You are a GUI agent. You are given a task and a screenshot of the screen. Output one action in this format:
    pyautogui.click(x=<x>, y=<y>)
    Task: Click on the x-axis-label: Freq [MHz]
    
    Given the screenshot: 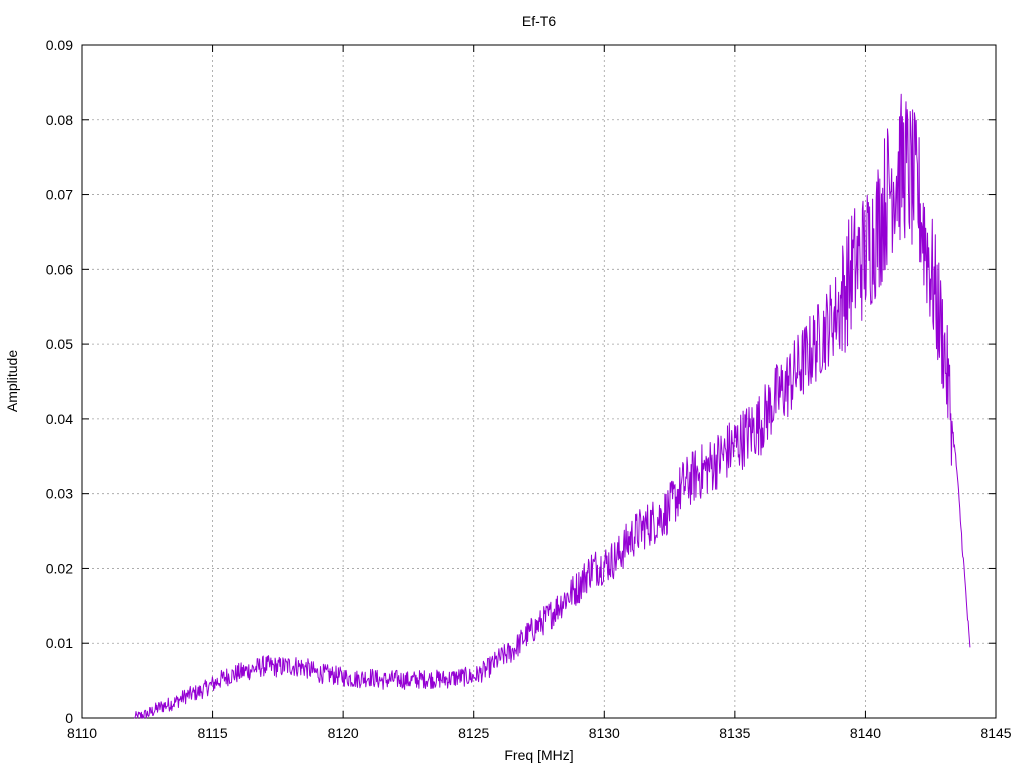 What is the action you would take?
    pyautogui.click(x=538, y=755)
    